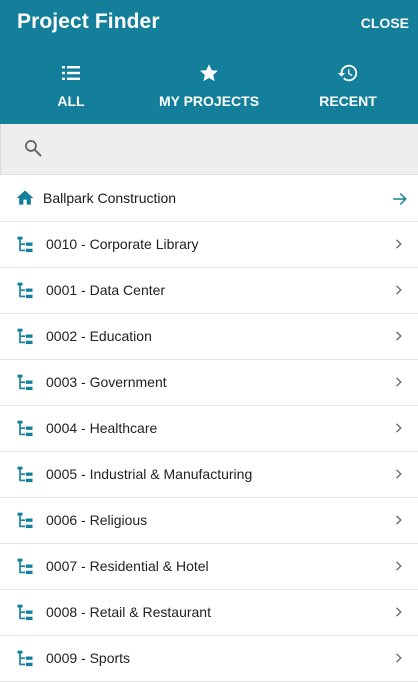 The width and height of the screenshot is (418, 682). What do you see at coordinates (348, 101) in the screenshot?
I see `tab-recent-label: RECENT` at bounding box center [348, 101].